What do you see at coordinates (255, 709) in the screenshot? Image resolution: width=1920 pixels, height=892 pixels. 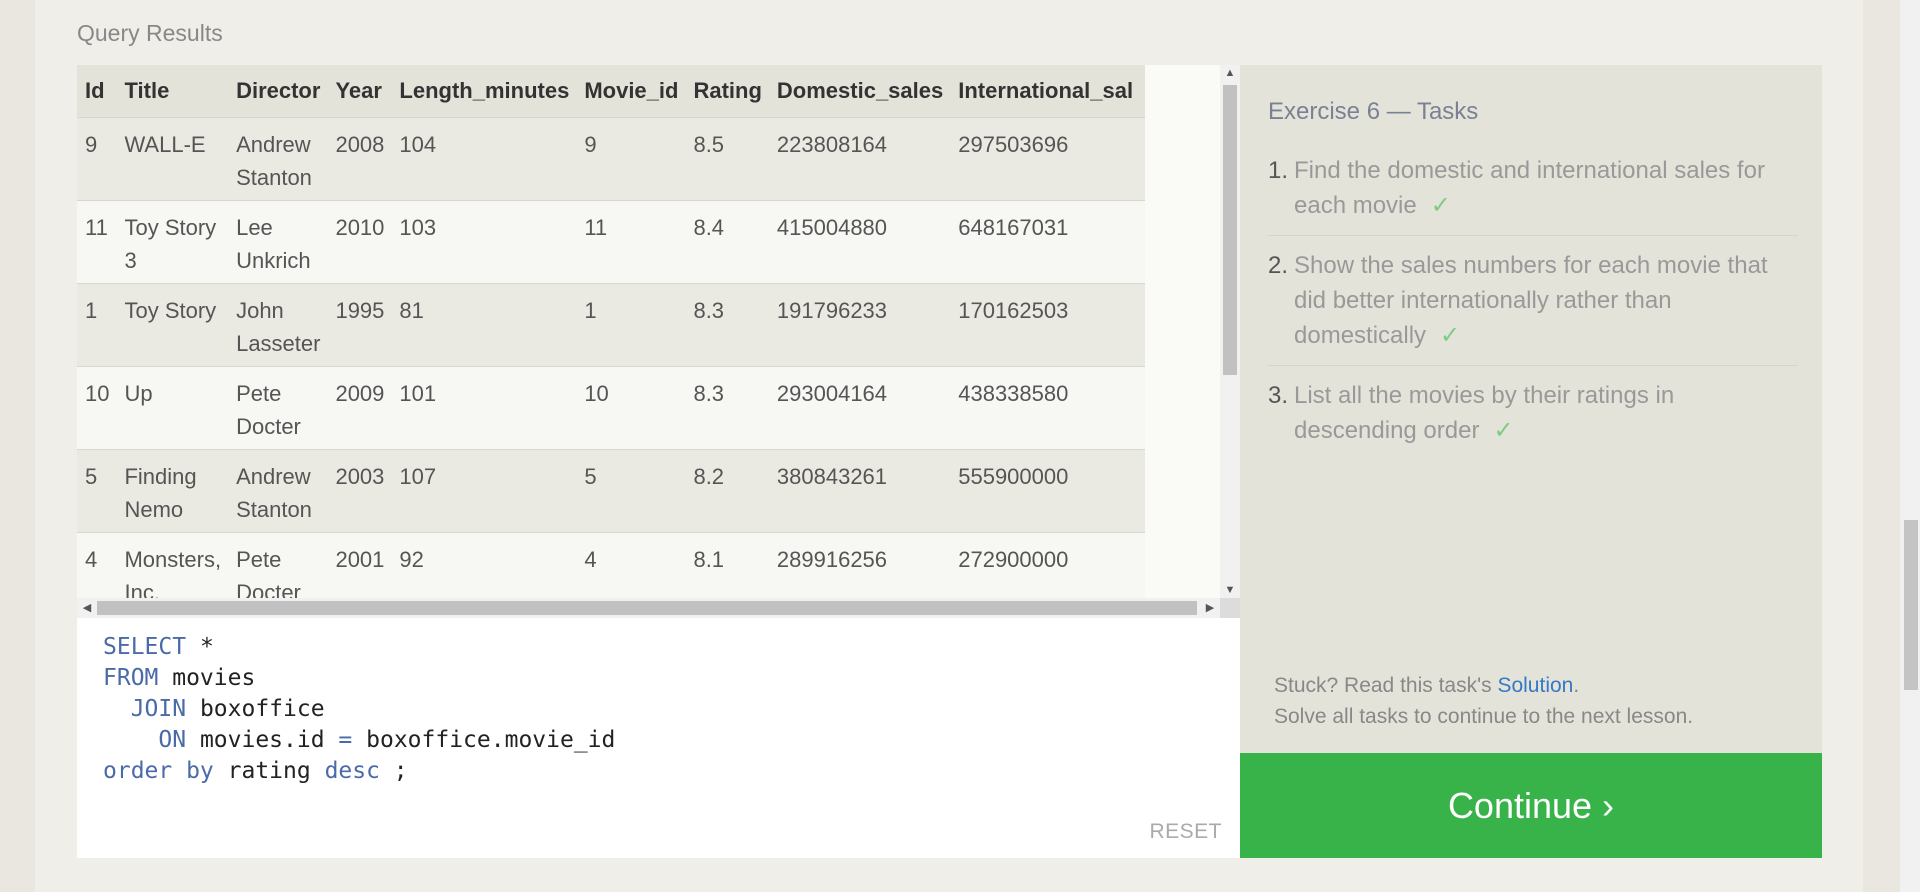 I see `code-text: boxoffice` at bounding box center [255, 709].